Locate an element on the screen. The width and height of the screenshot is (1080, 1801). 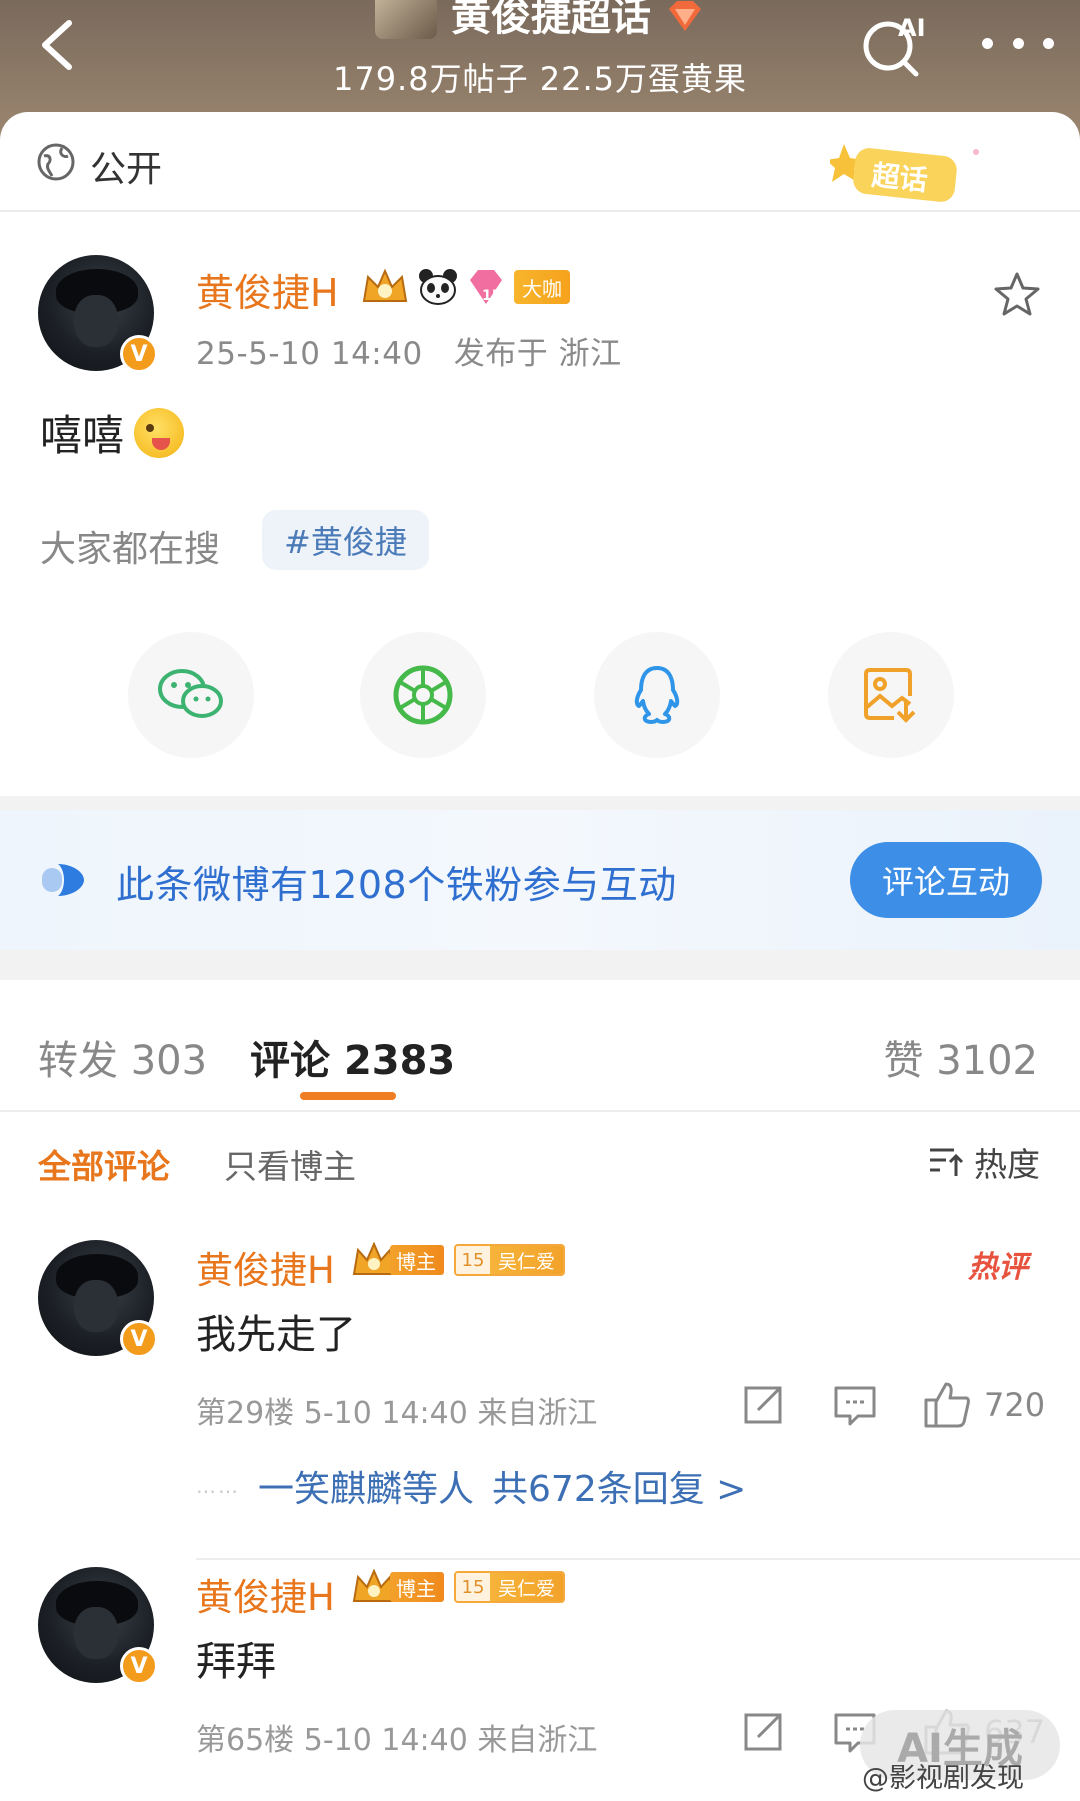
comment-author-badges: 博主 15 吴仁爱 is located at coordinates (458, 1587).